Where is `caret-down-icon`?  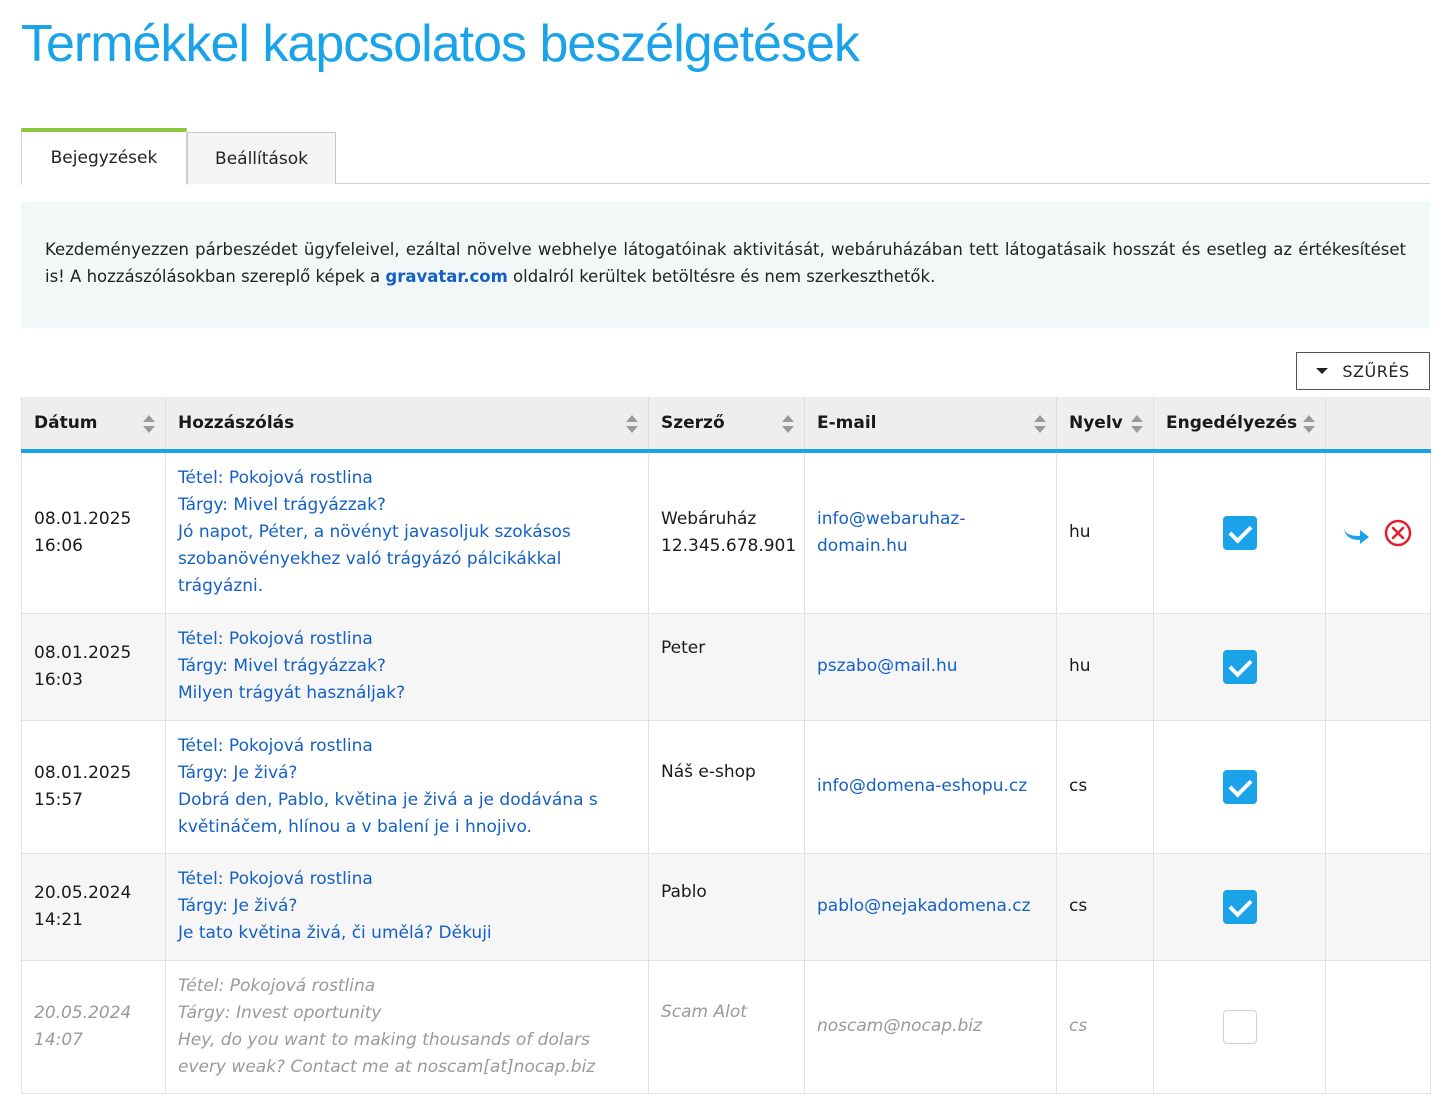 caret-down-icon is located at coordinates (1322, 371).